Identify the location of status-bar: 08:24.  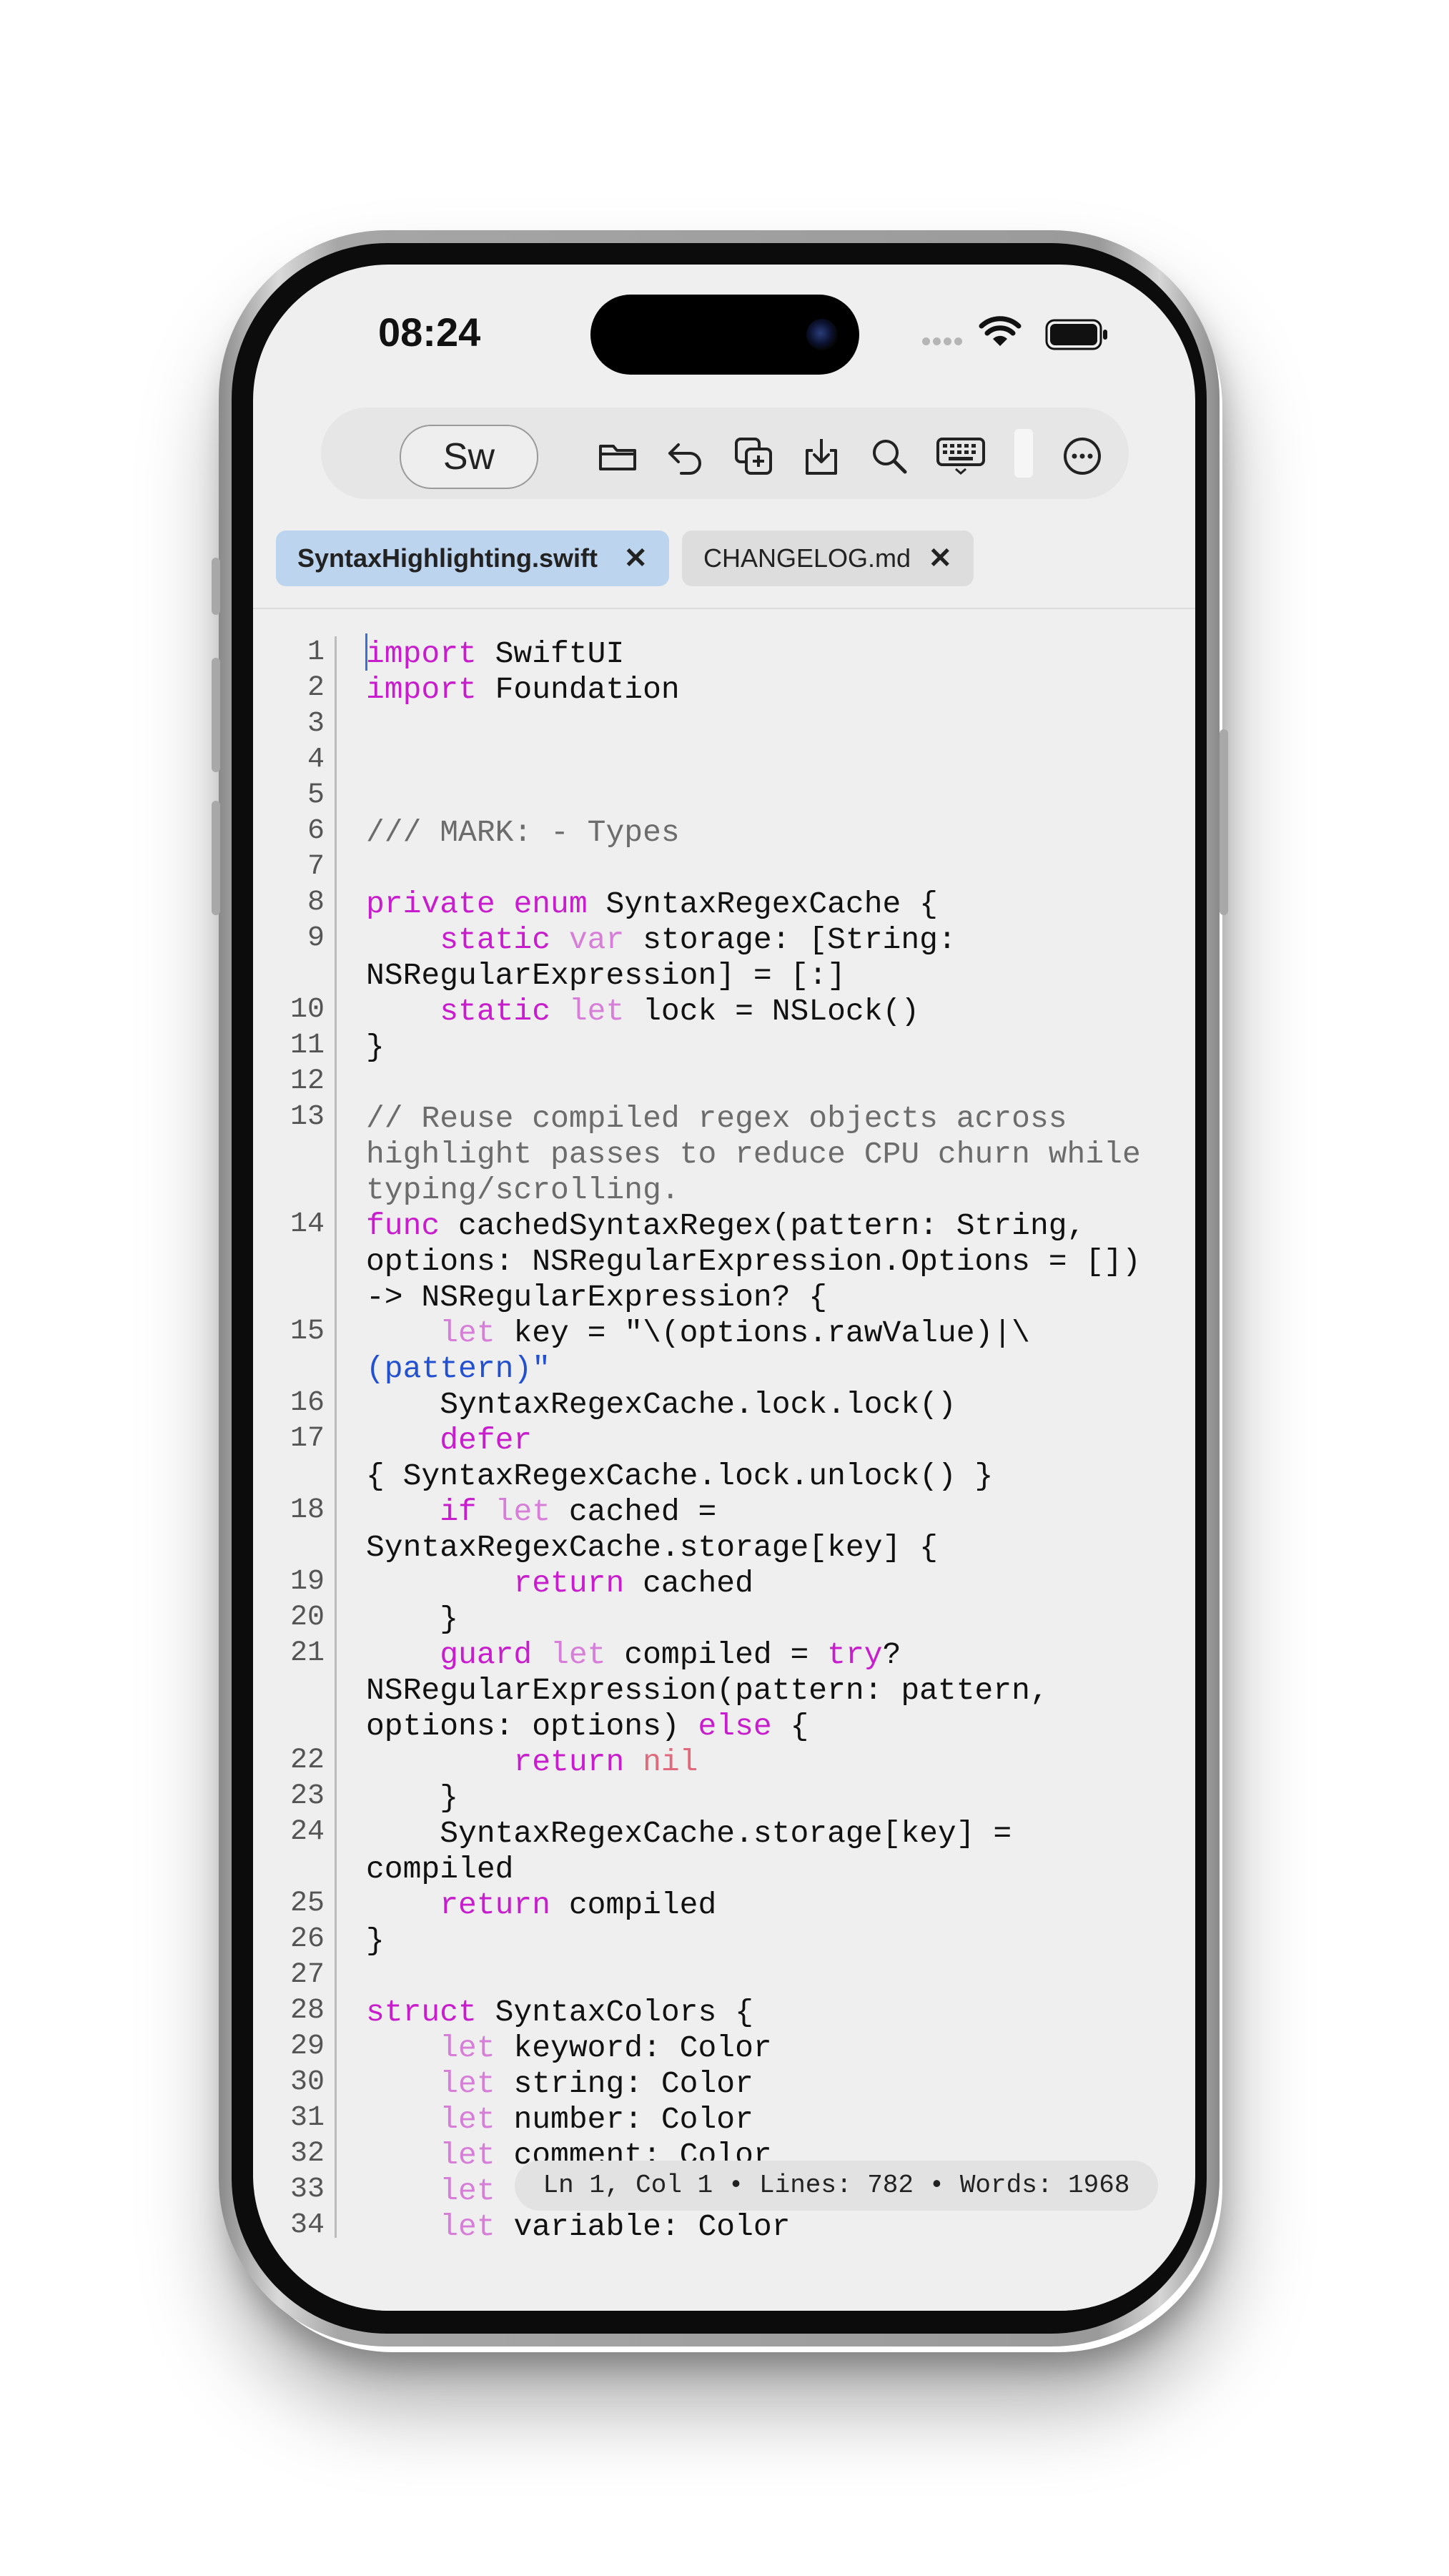
(724, 336).